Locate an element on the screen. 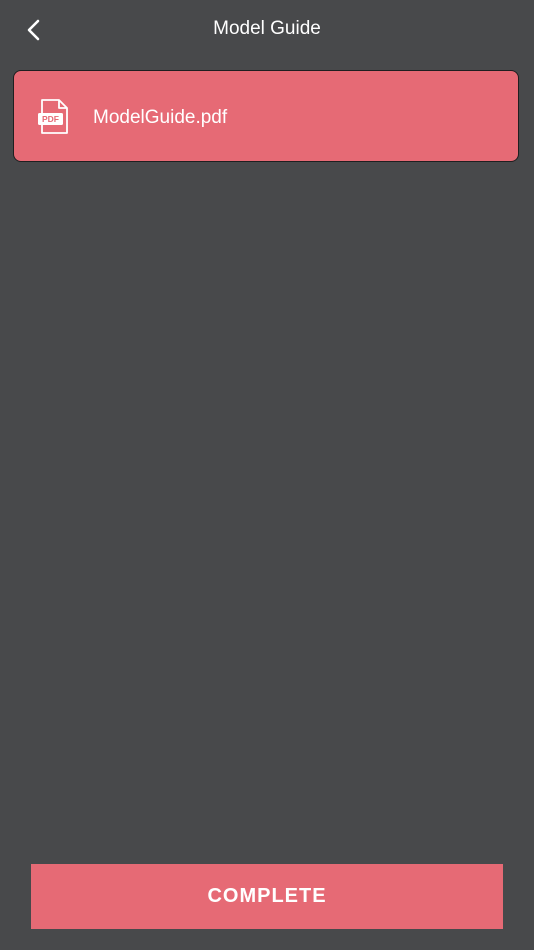 This screenshot has height=950, width=534. complete-button: COMPLETE is located at coordinates (267, 896).